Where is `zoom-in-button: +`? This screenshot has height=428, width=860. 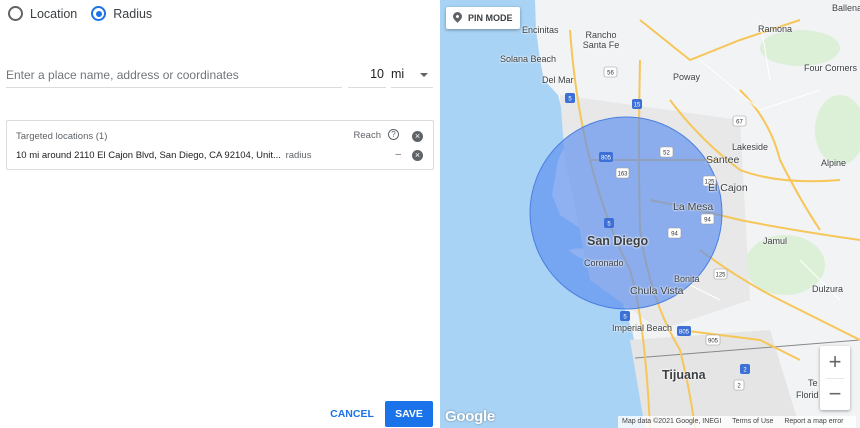
zoom-in-button: + is located at coordinates (835, 362).